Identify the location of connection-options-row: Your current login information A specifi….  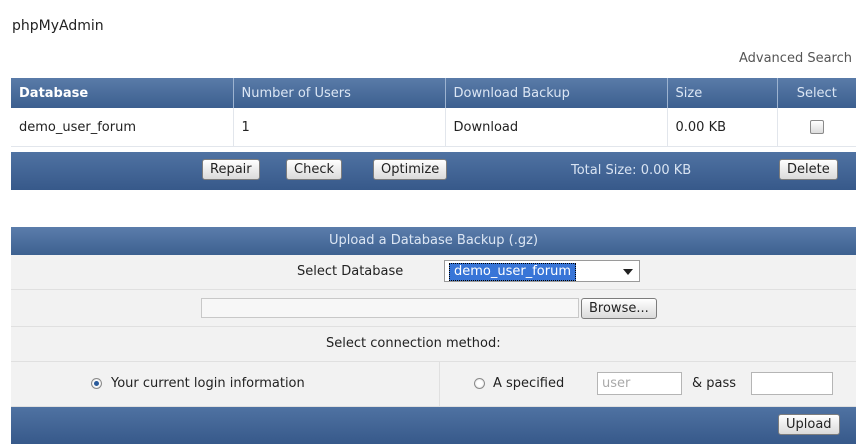
(433, 384).